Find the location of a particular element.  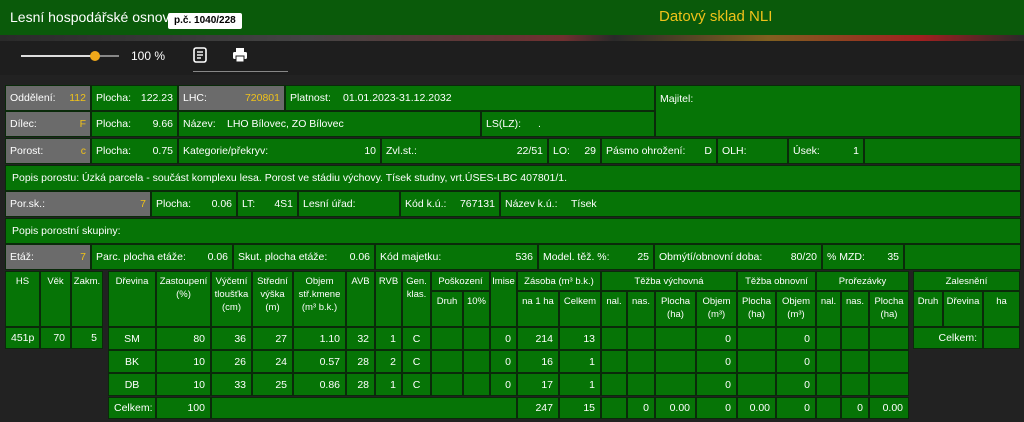

data-warehouse-title: Datový sklad NLI is located at coordinates (716, 16).